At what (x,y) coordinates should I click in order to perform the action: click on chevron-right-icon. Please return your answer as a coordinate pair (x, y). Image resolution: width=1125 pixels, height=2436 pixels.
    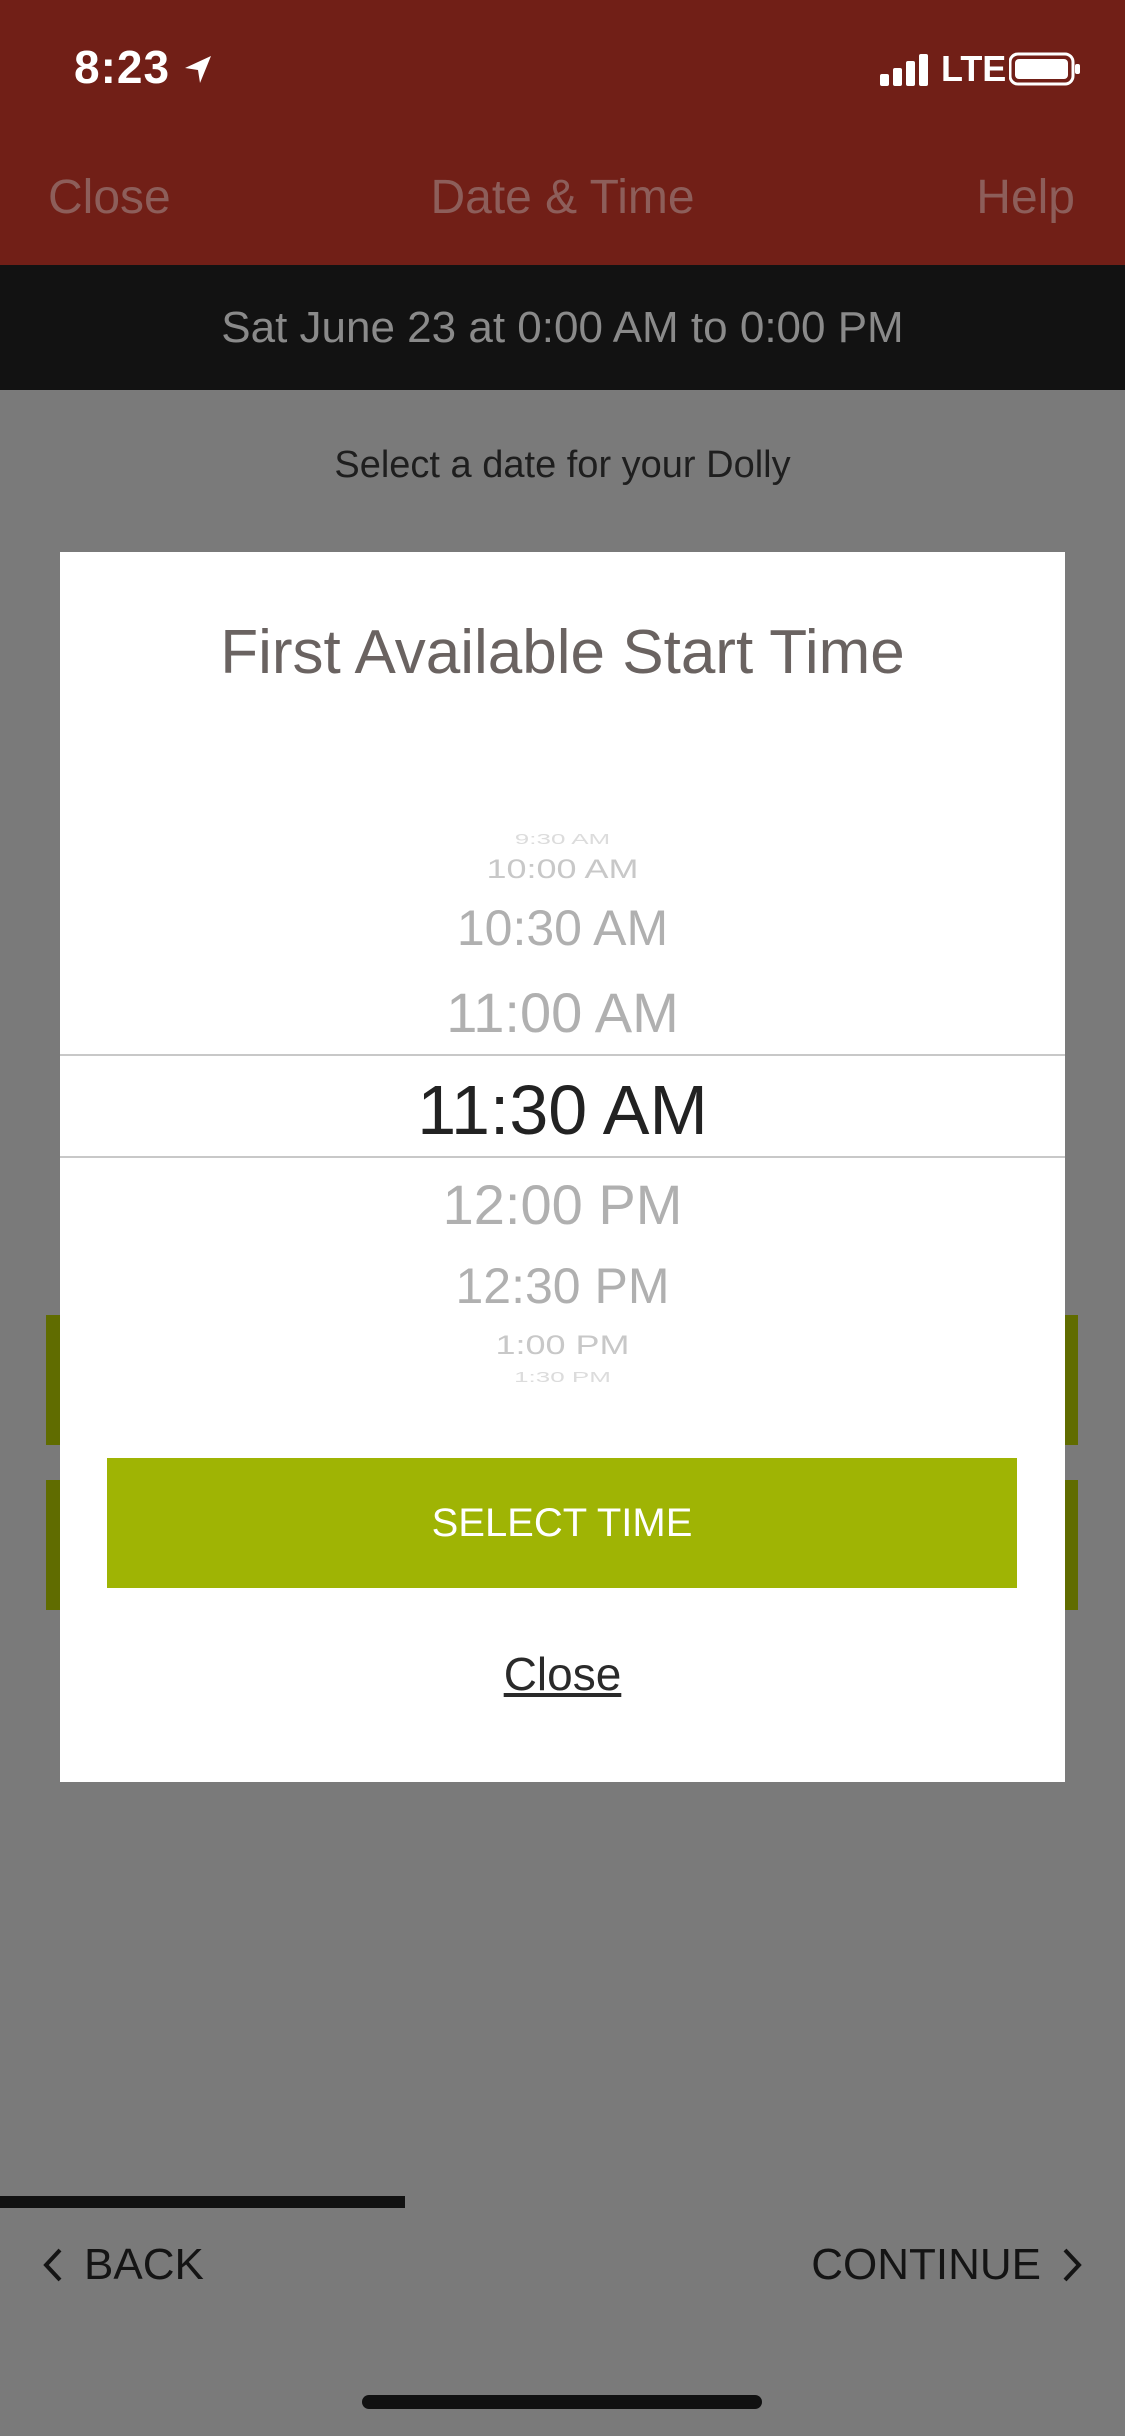
    Looking at the image, I should click on (1072, 2265).